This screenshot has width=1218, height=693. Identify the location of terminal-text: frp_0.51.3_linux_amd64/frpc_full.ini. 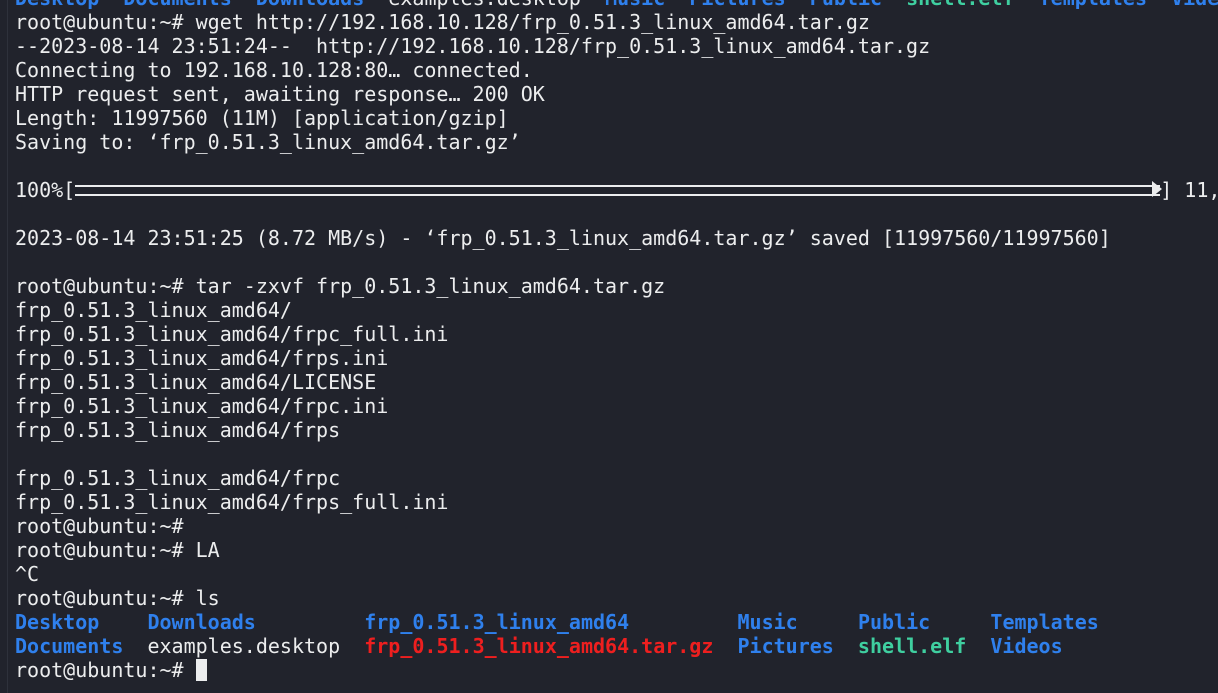
(232, 334).